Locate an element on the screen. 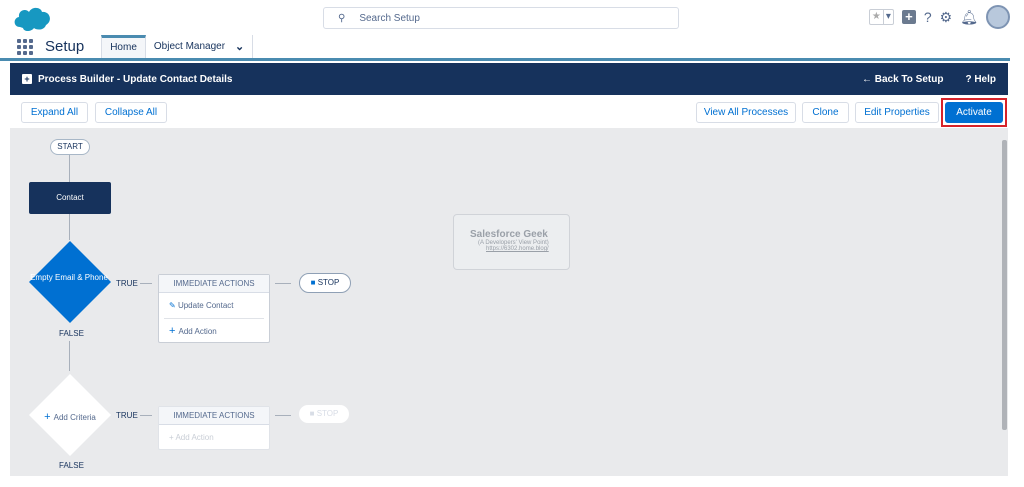 The height and width of the screenshot is (487, 1024). back-to-setup-link: ← Back To Setup is located at coordinates (903, 79).